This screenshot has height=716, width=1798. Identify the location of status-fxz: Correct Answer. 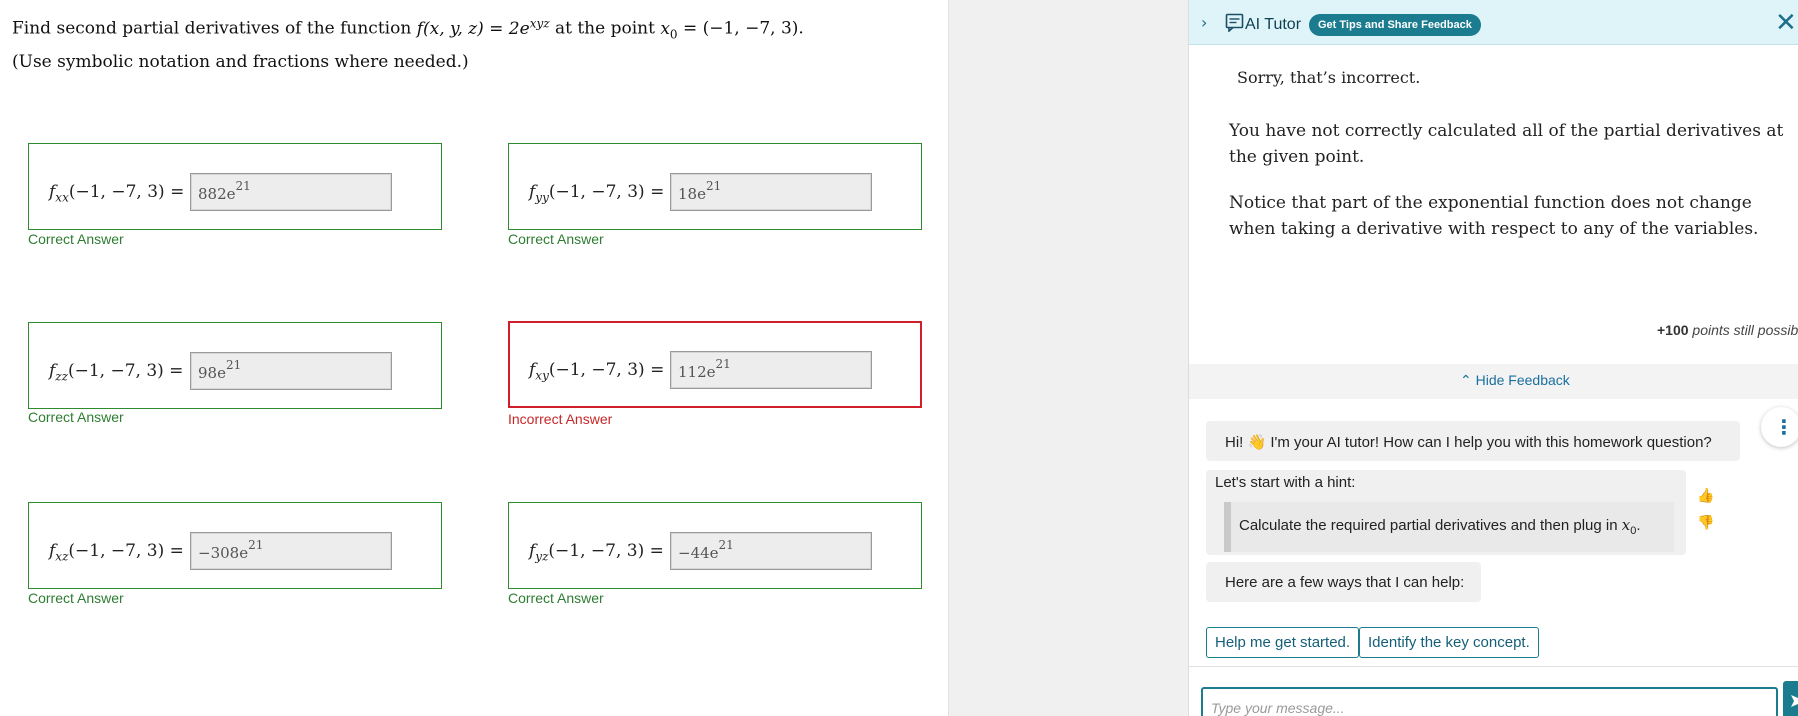
(76, 598).